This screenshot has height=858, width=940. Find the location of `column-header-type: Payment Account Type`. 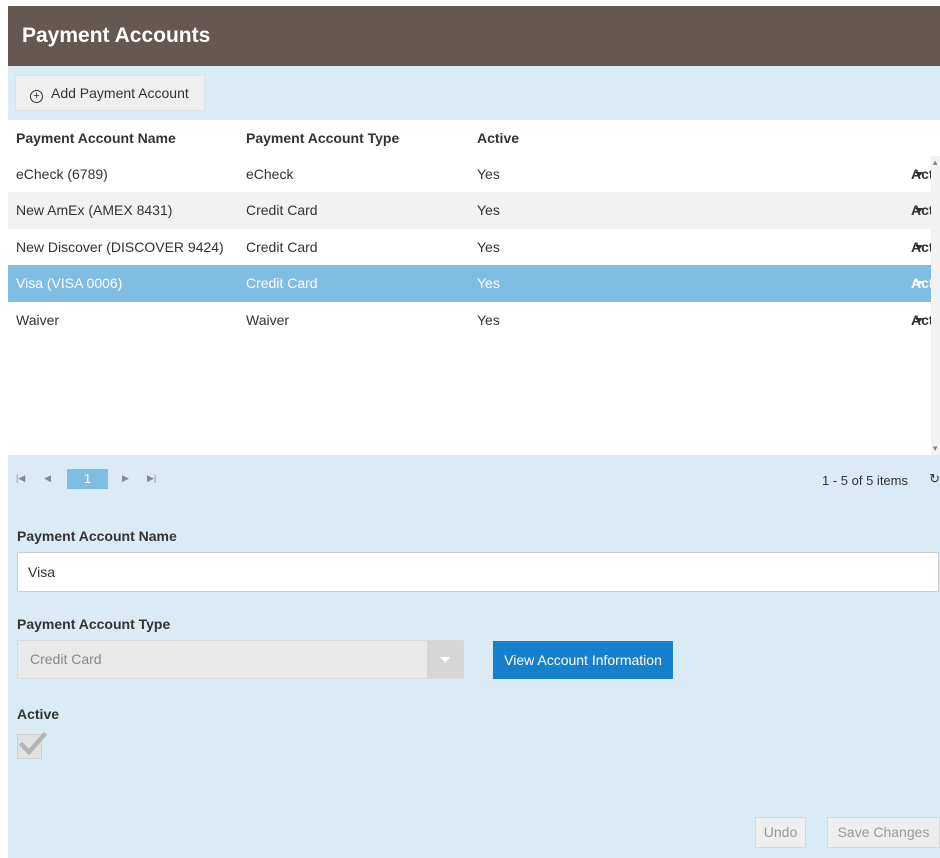

column-header-type: Payment Account Type is located at coordinates (322, 138).